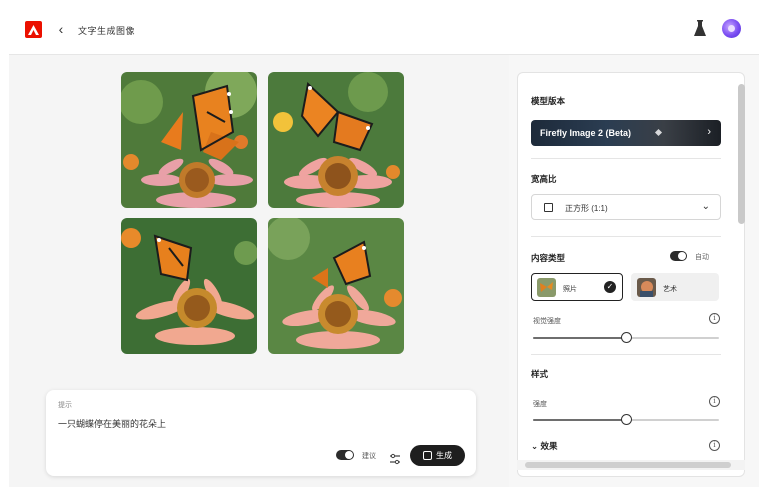 The width and height of the screenshot is (759, 487). What do you see at coordinates (549, 446) in the screenshot?
I see `effects-label: 效果` at bounding box center [549, 446].